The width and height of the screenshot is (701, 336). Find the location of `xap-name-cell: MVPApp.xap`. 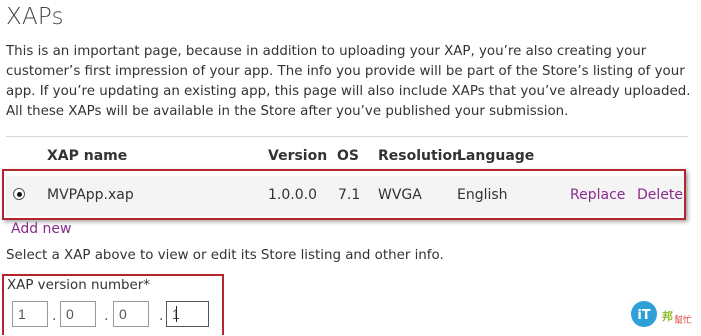

xap-name-cell: MVPApp.xap is located at coordinates (90, 195).